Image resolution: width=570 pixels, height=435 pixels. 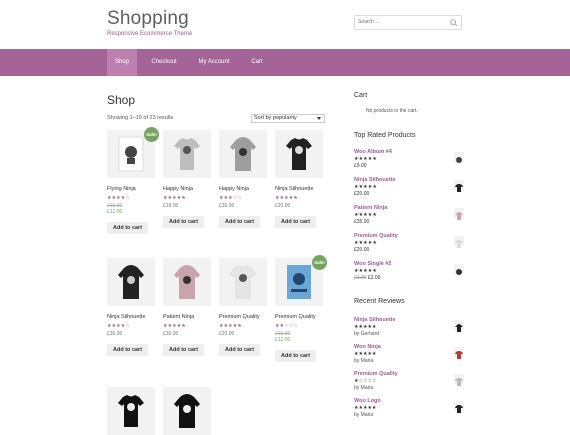 I want to click on nav-item-shop: Shop, so click(x=122, y=62).